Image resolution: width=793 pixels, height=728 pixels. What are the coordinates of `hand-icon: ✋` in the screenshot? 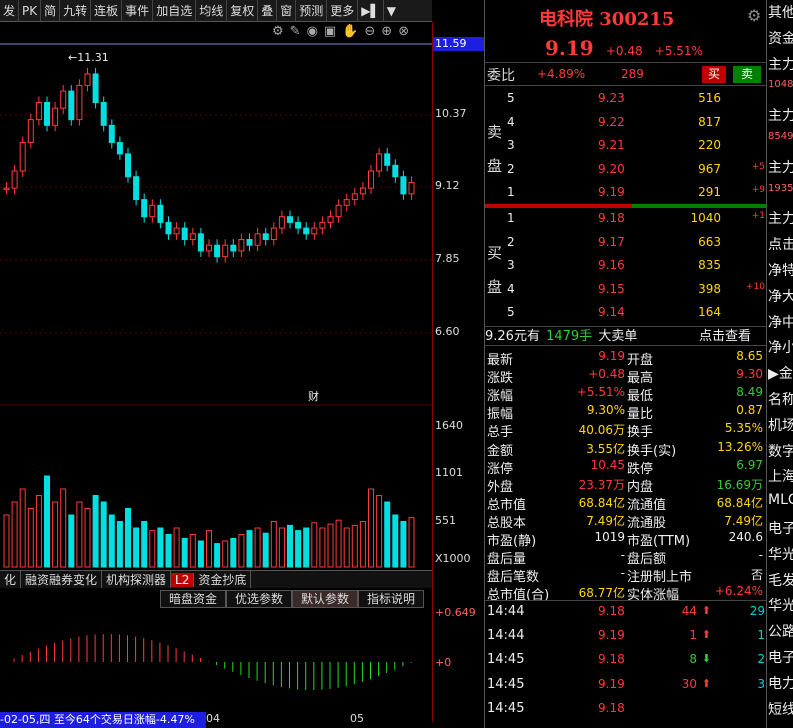 It's located at (353, 31).